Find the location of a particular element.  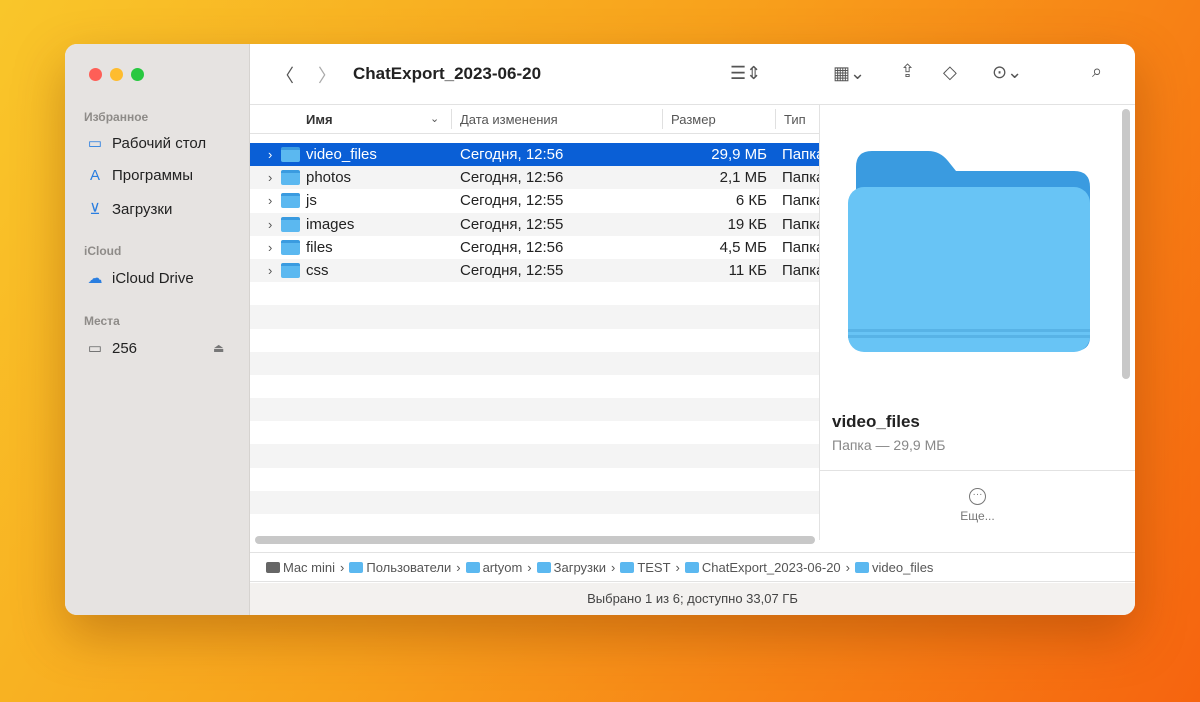

table-row: › photos Сегодня, 12:56 2,1 МБ Папка is located at coordinates (537, 178).